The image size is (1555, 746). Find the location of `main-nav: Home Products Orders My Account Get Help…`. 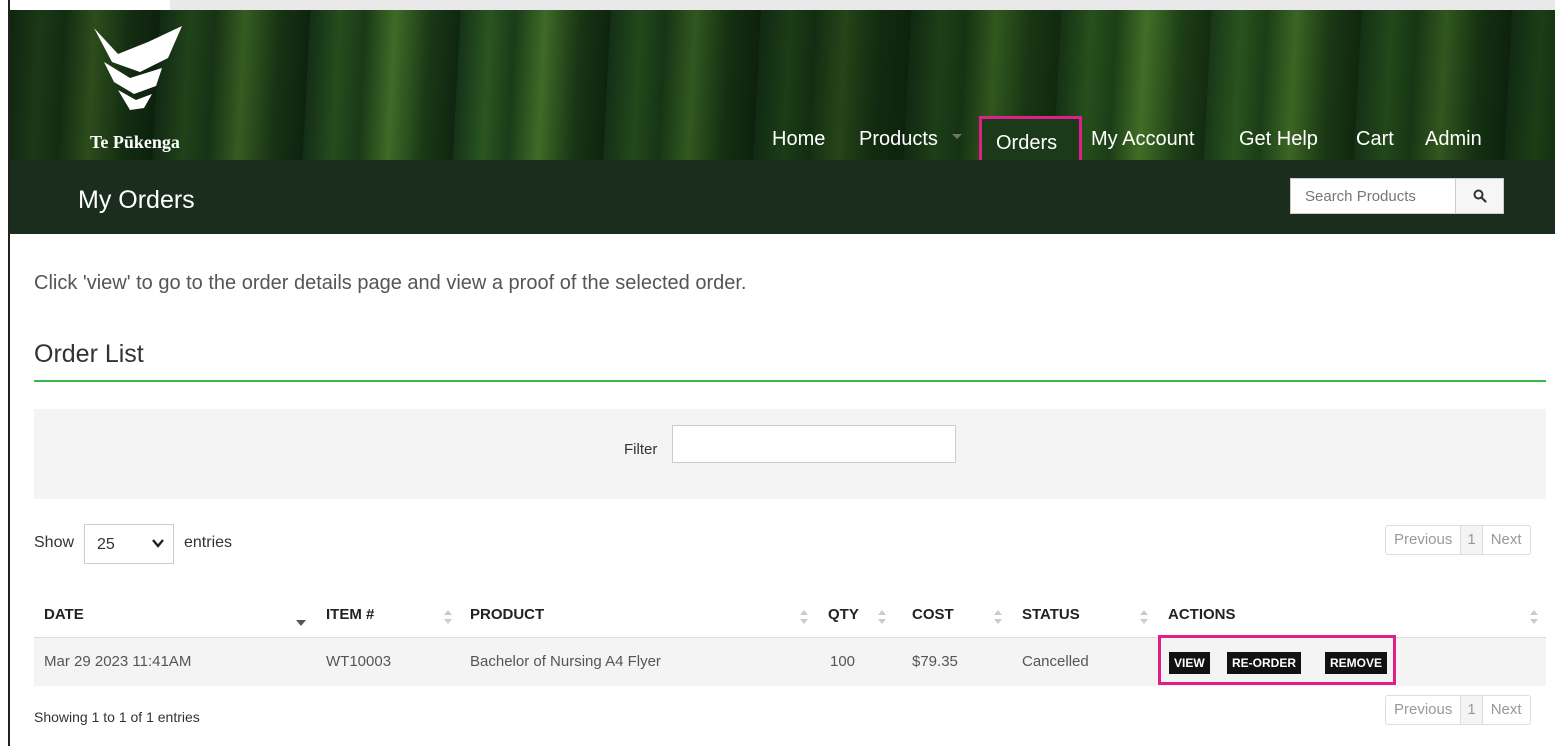

main-nav: Home Products Orders My Account Get Help… is located at coordinates (782, 138).